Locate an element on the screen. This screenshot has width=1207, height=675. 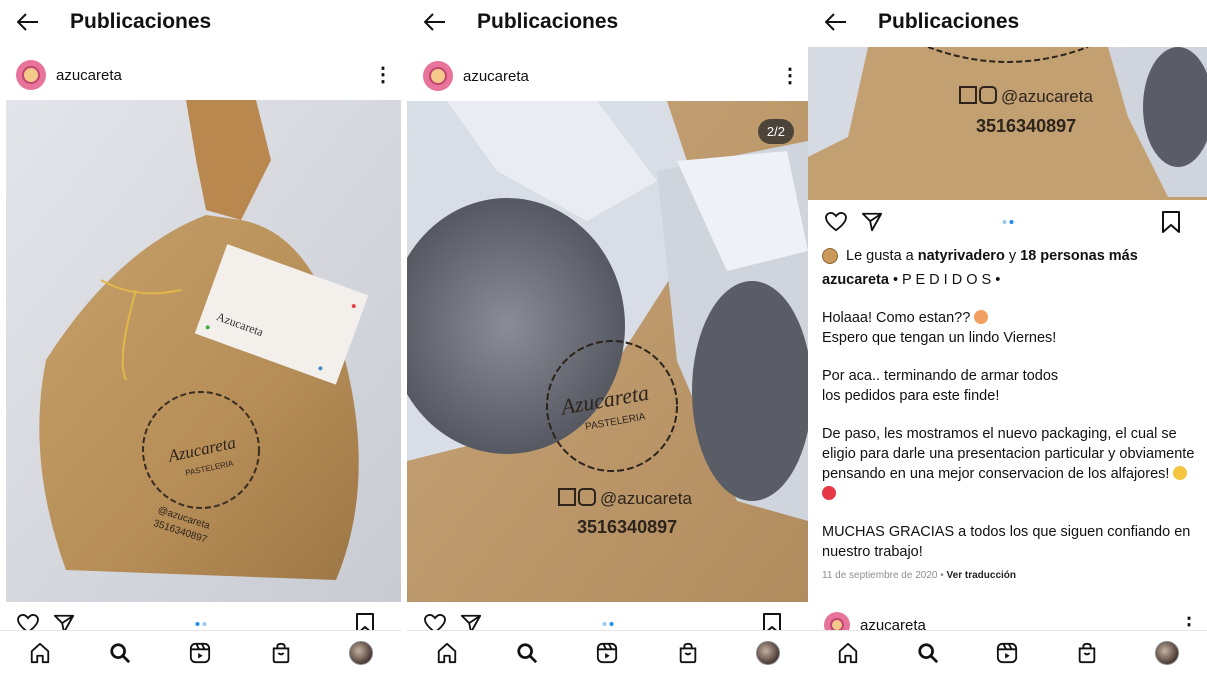
action-bar is located at coordinates (1007, 222).